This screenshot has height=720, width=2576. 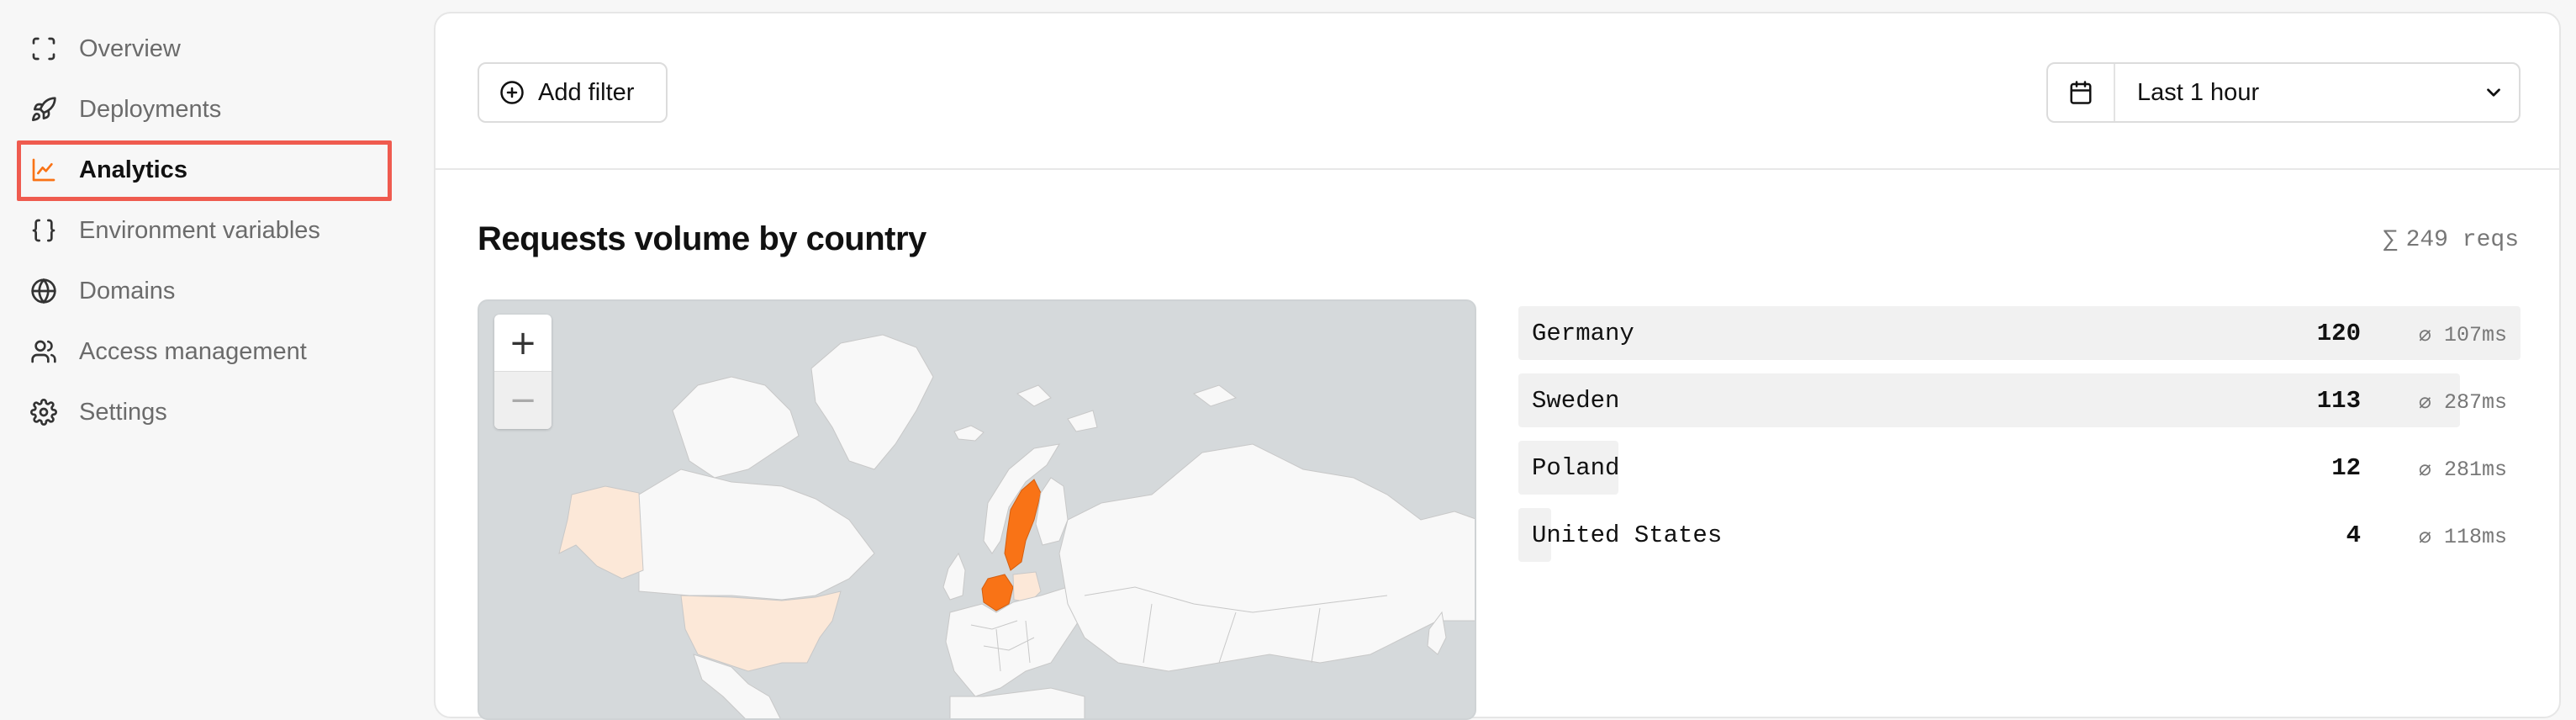 What do you see at coordinates (1266, 557) in the screenshot?
I see `map-land-russia-asia` at bounding box center [1266, 557].